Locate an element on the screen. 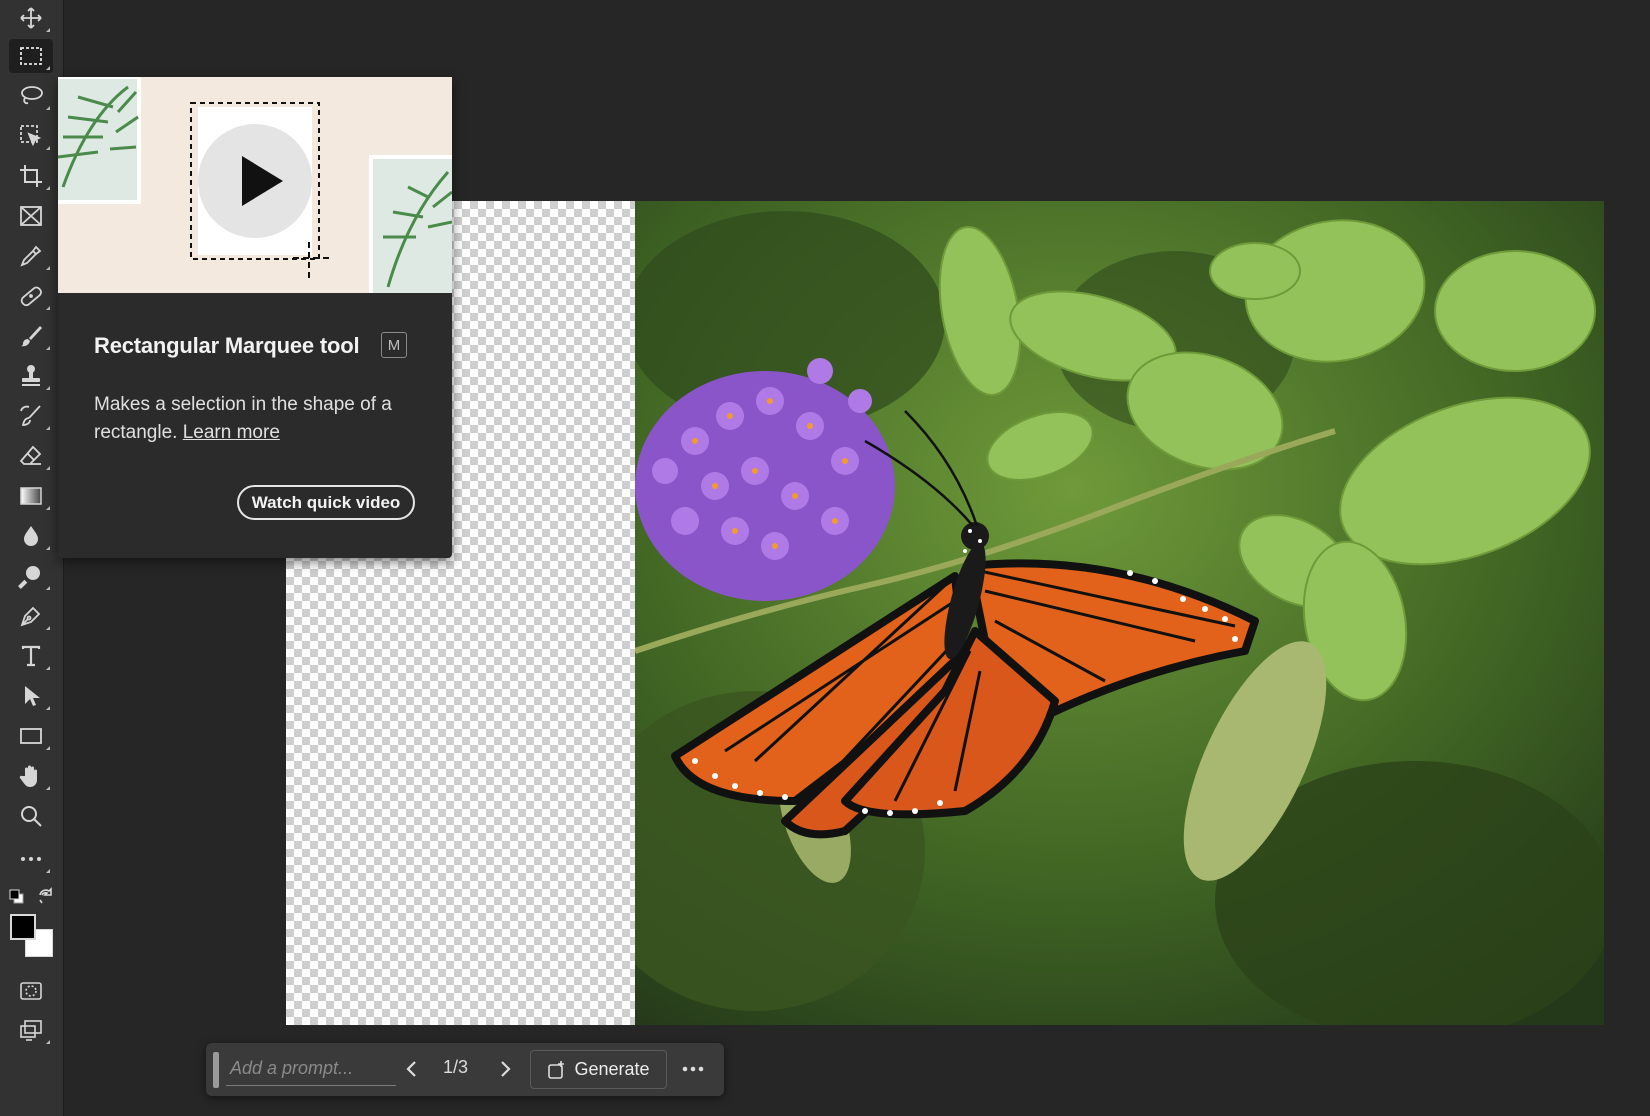  watch-quick-video-button: Watch quick video is located at coordinates (326, 502).